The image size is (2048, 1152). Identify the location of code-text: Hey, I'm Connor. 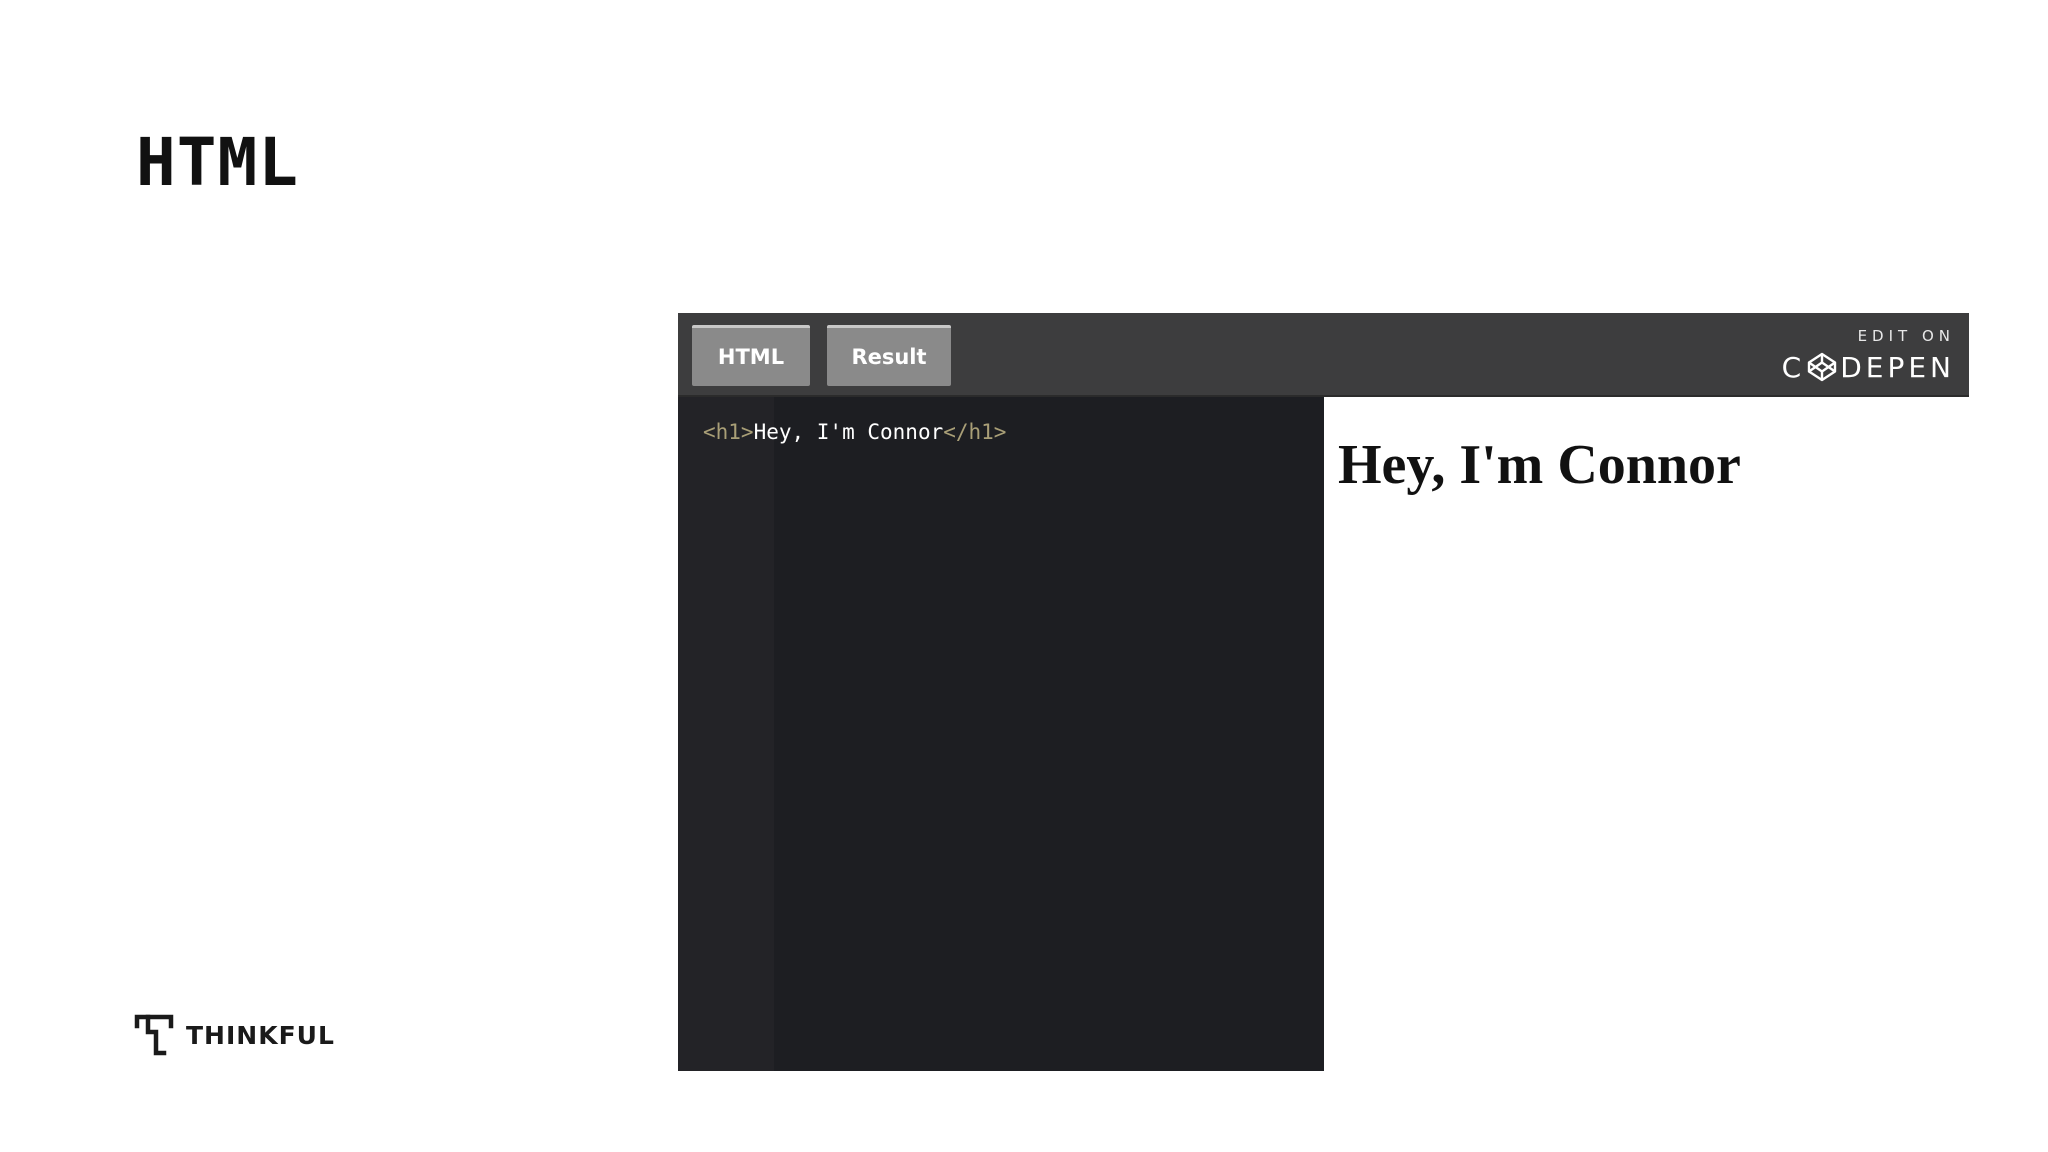
(848, 432).